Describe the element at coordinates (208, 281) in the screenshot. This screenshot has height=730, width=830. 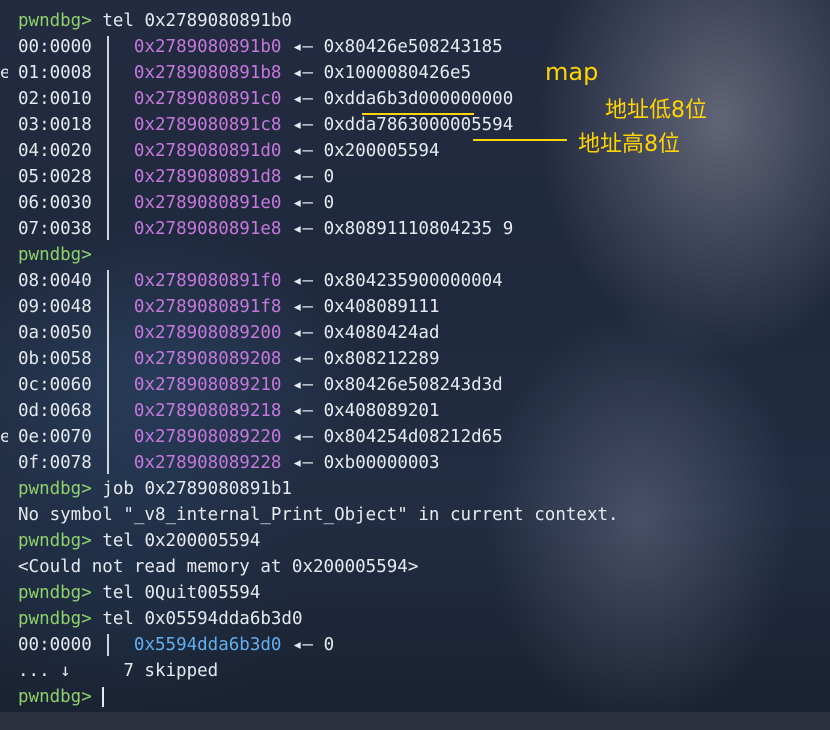
I see `memory-address: 0x2789080891f0` at that location.